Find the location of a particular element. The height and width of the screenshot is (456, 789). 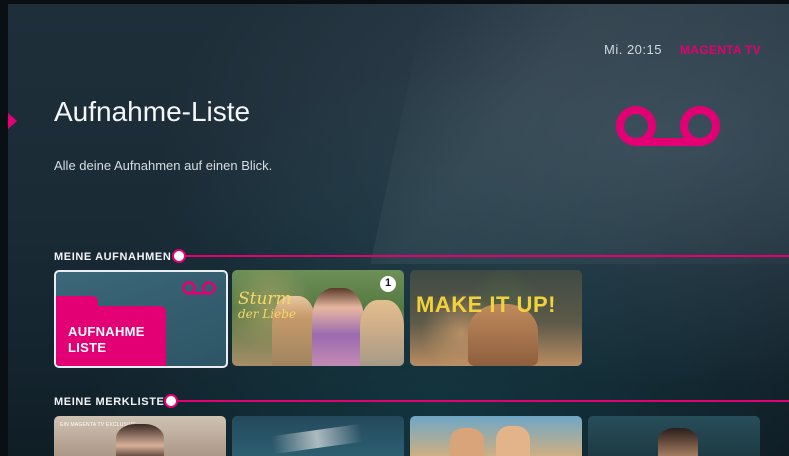

top-bar: Mi. 20:15 MAGENTA TV is located at coordinates (682, 49).